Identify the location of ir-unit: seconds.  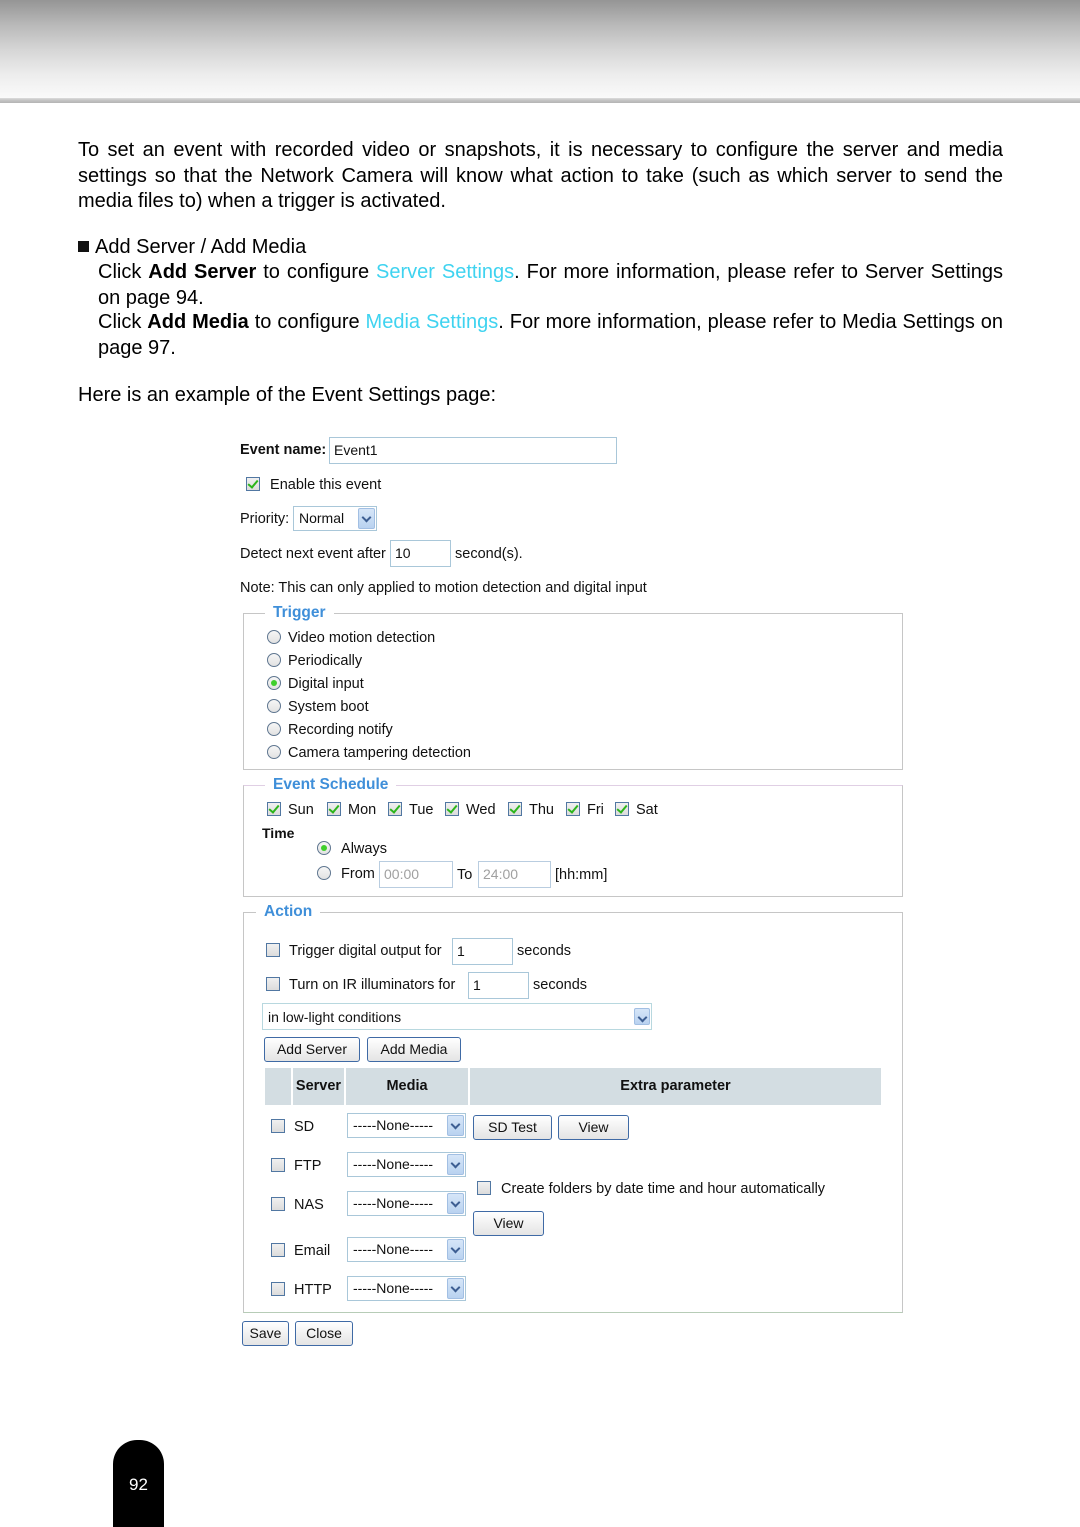
(560, 985).